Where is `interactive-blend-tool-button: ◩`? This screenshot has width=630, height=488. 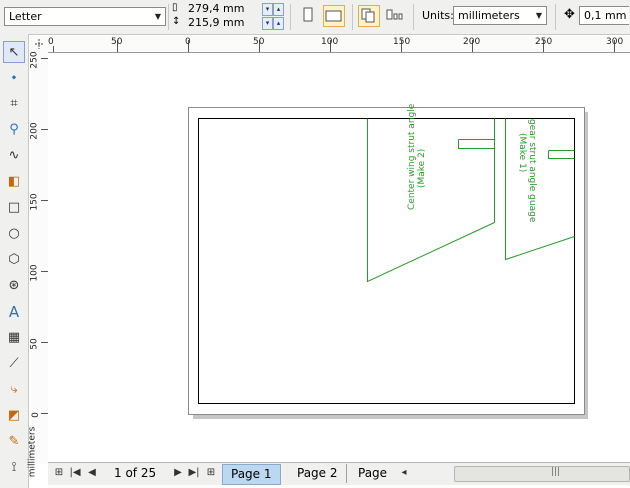
interactive-blend-tool-button: ◩ is located at coordinates (14, 416).